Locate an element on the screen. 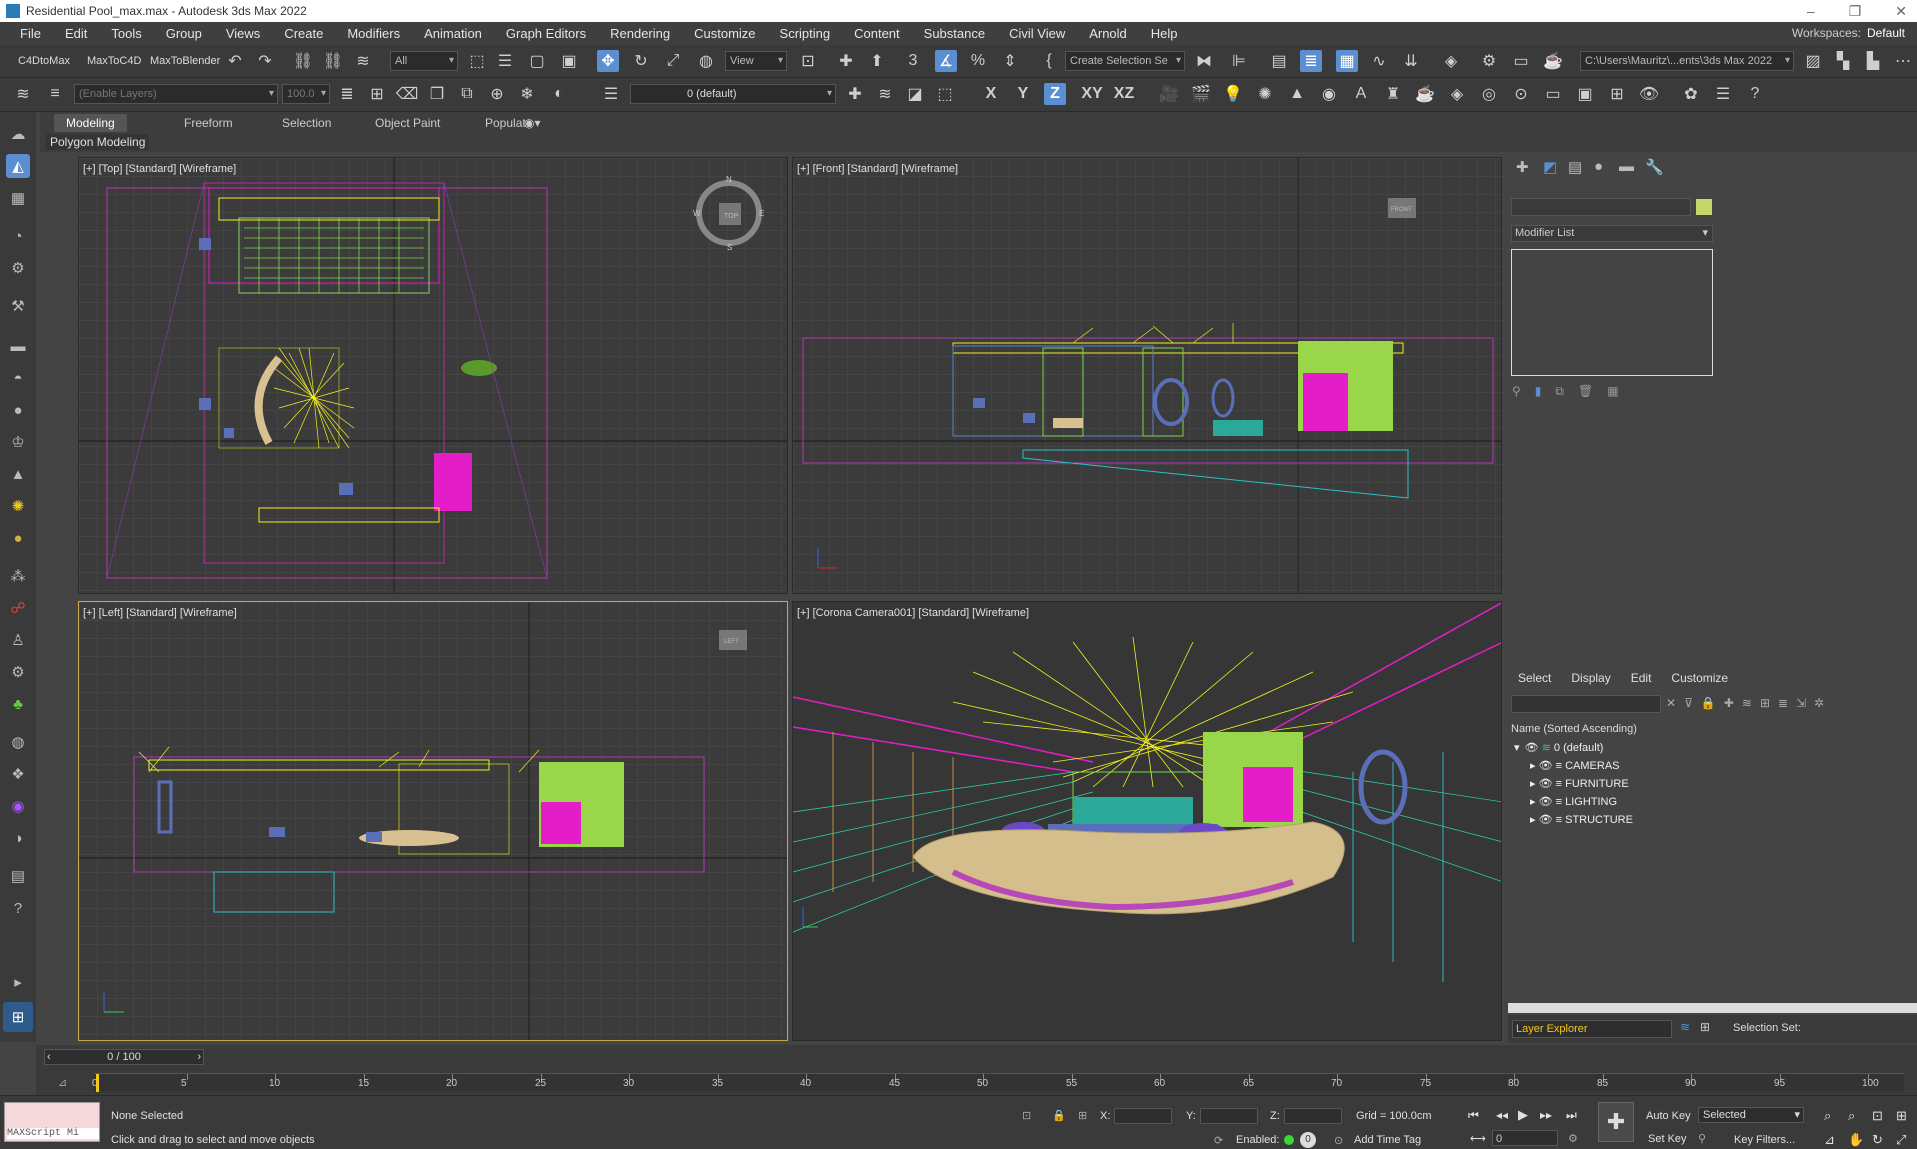 Image resolution: width=1917 pixels, height=1149 pixels. select-children-icon: ⇲ is located at coordinates (1801, 703).